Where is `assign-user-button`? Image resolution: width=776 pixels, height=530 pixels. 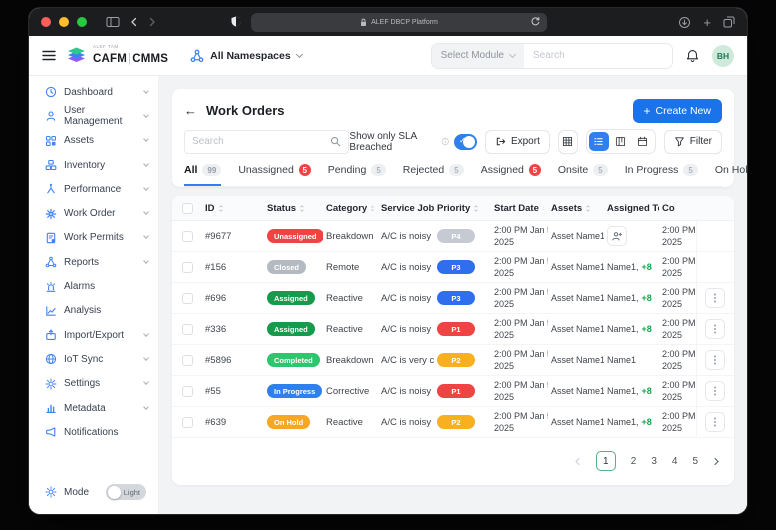
assign-user-button is located at coordinates (617, 236).